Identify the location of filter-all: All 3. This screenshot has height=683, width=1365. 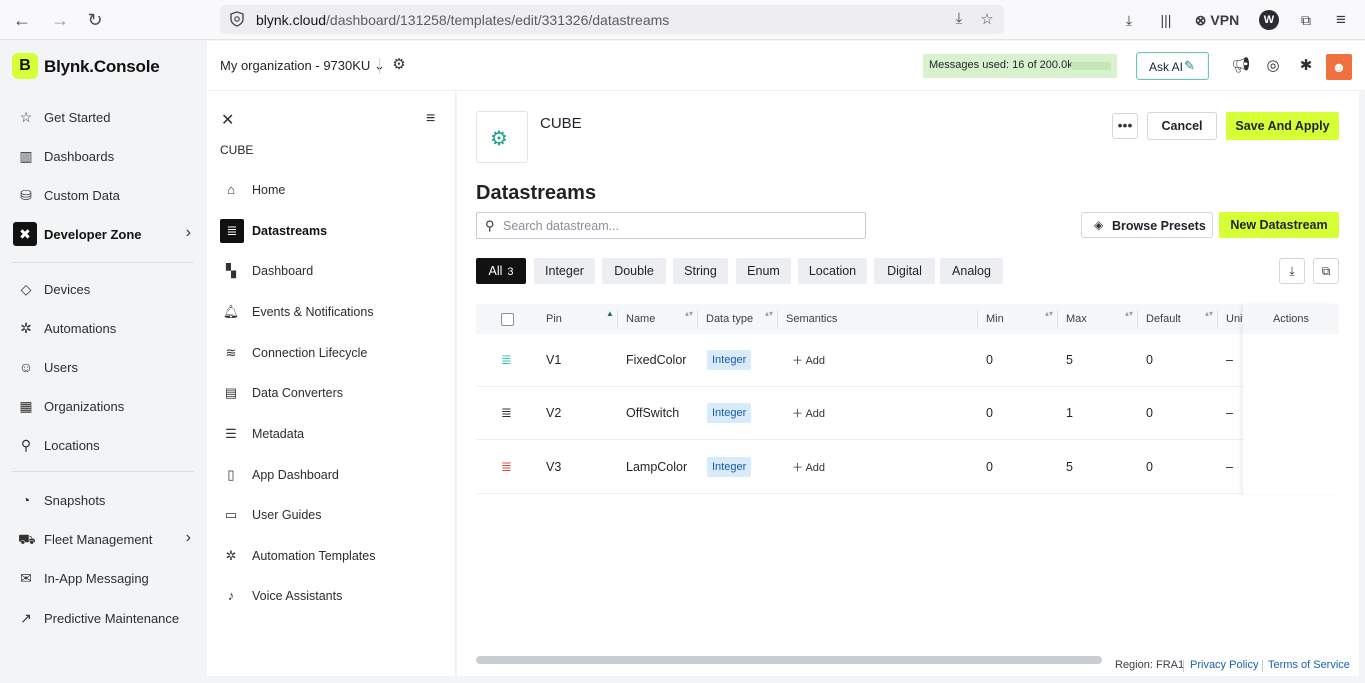
(501, 271).